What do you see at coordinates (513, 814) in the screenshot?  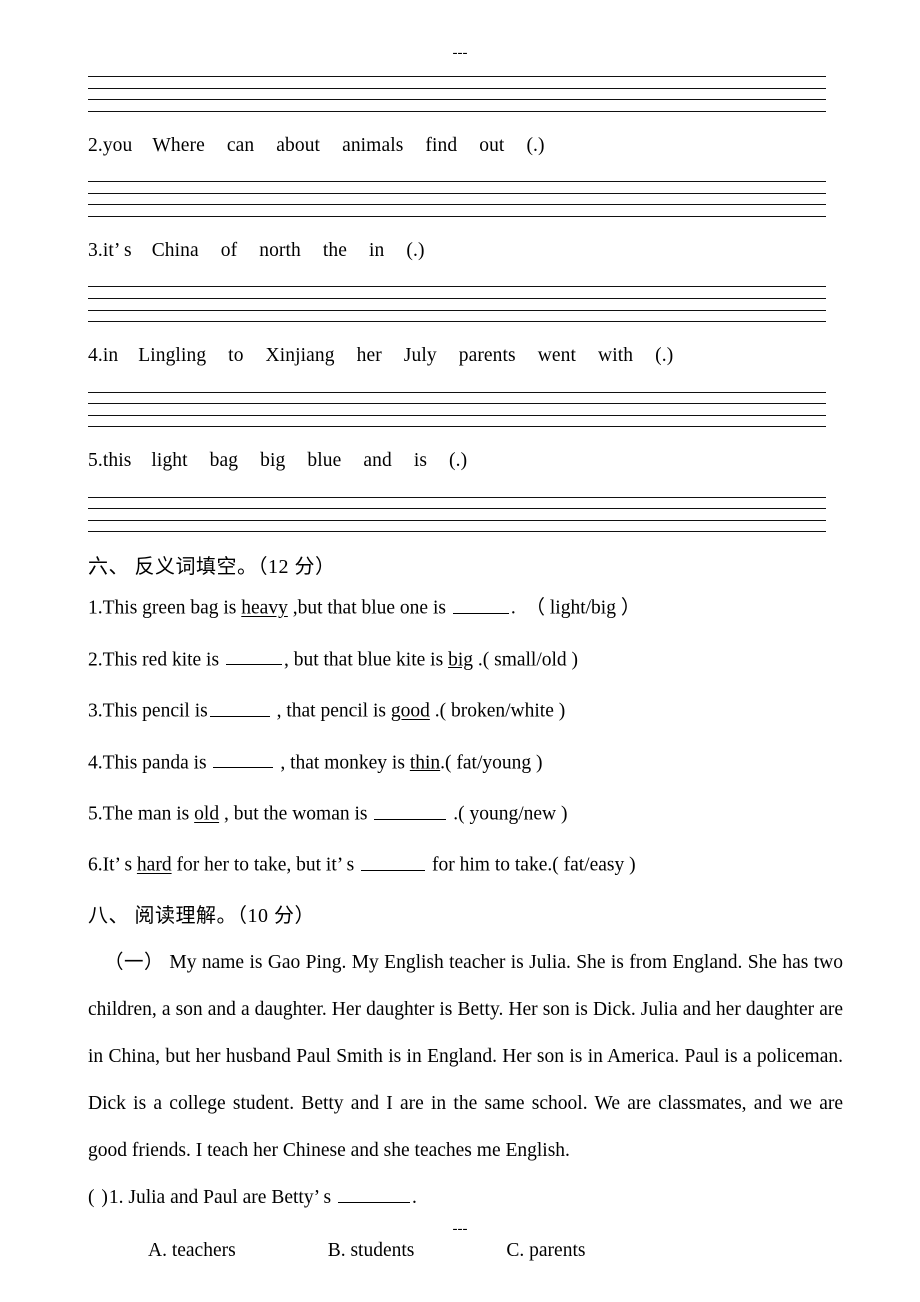 I see `word-options: ( young/new )` at bounding box center [513, 814].